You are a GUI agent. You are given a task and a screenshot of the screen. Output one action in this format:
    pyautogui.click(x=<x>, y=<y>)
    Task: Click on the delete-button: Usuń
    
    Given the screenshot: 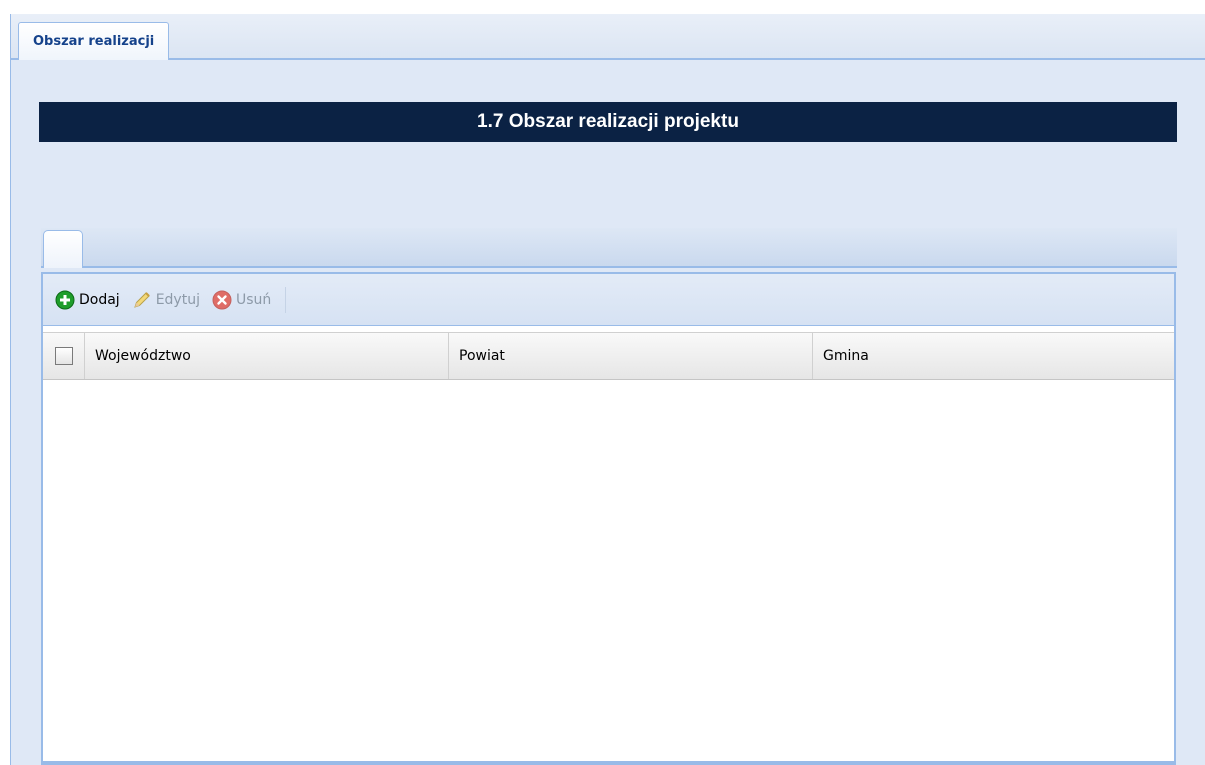 What is the action you would take?
    pyautogui.click(x=243, y=300)
    